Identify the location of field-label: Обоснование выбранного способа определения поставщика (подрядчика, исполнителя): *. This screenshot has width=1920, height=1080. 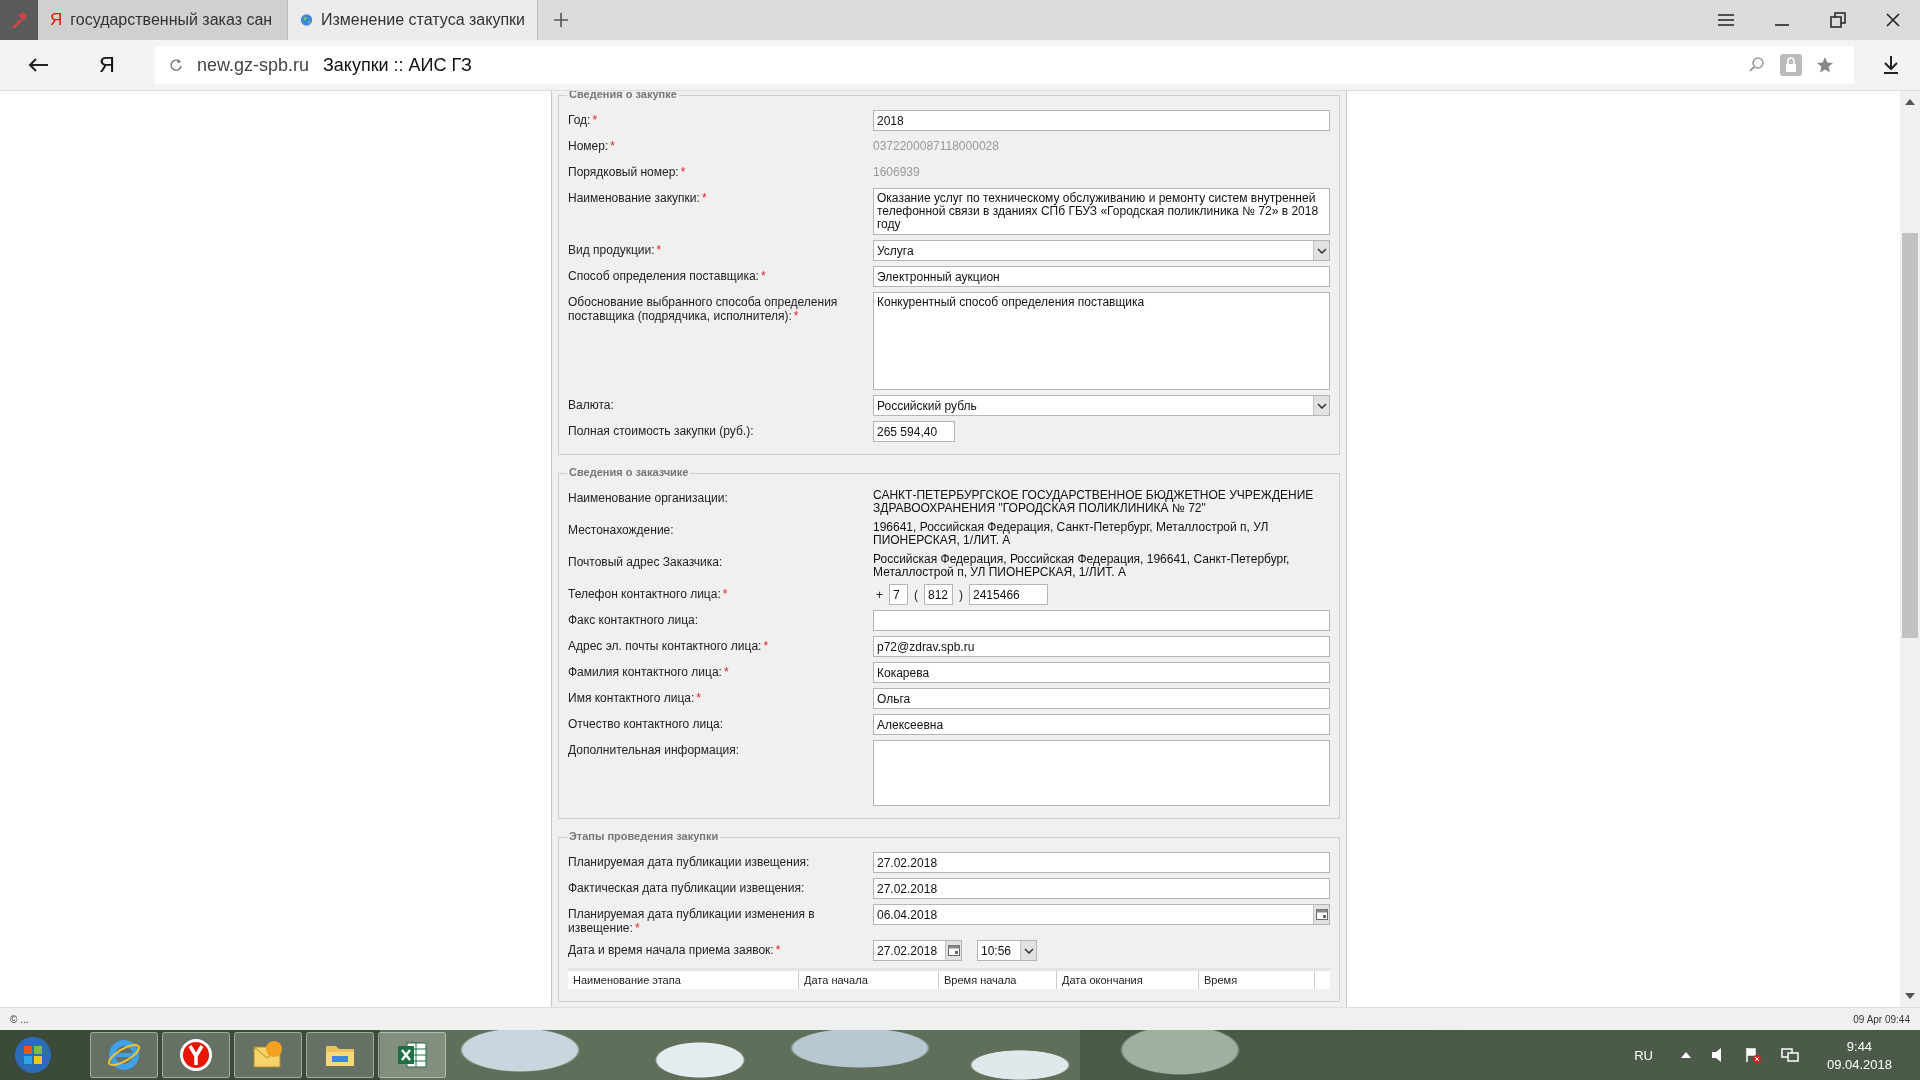
(703, 309).